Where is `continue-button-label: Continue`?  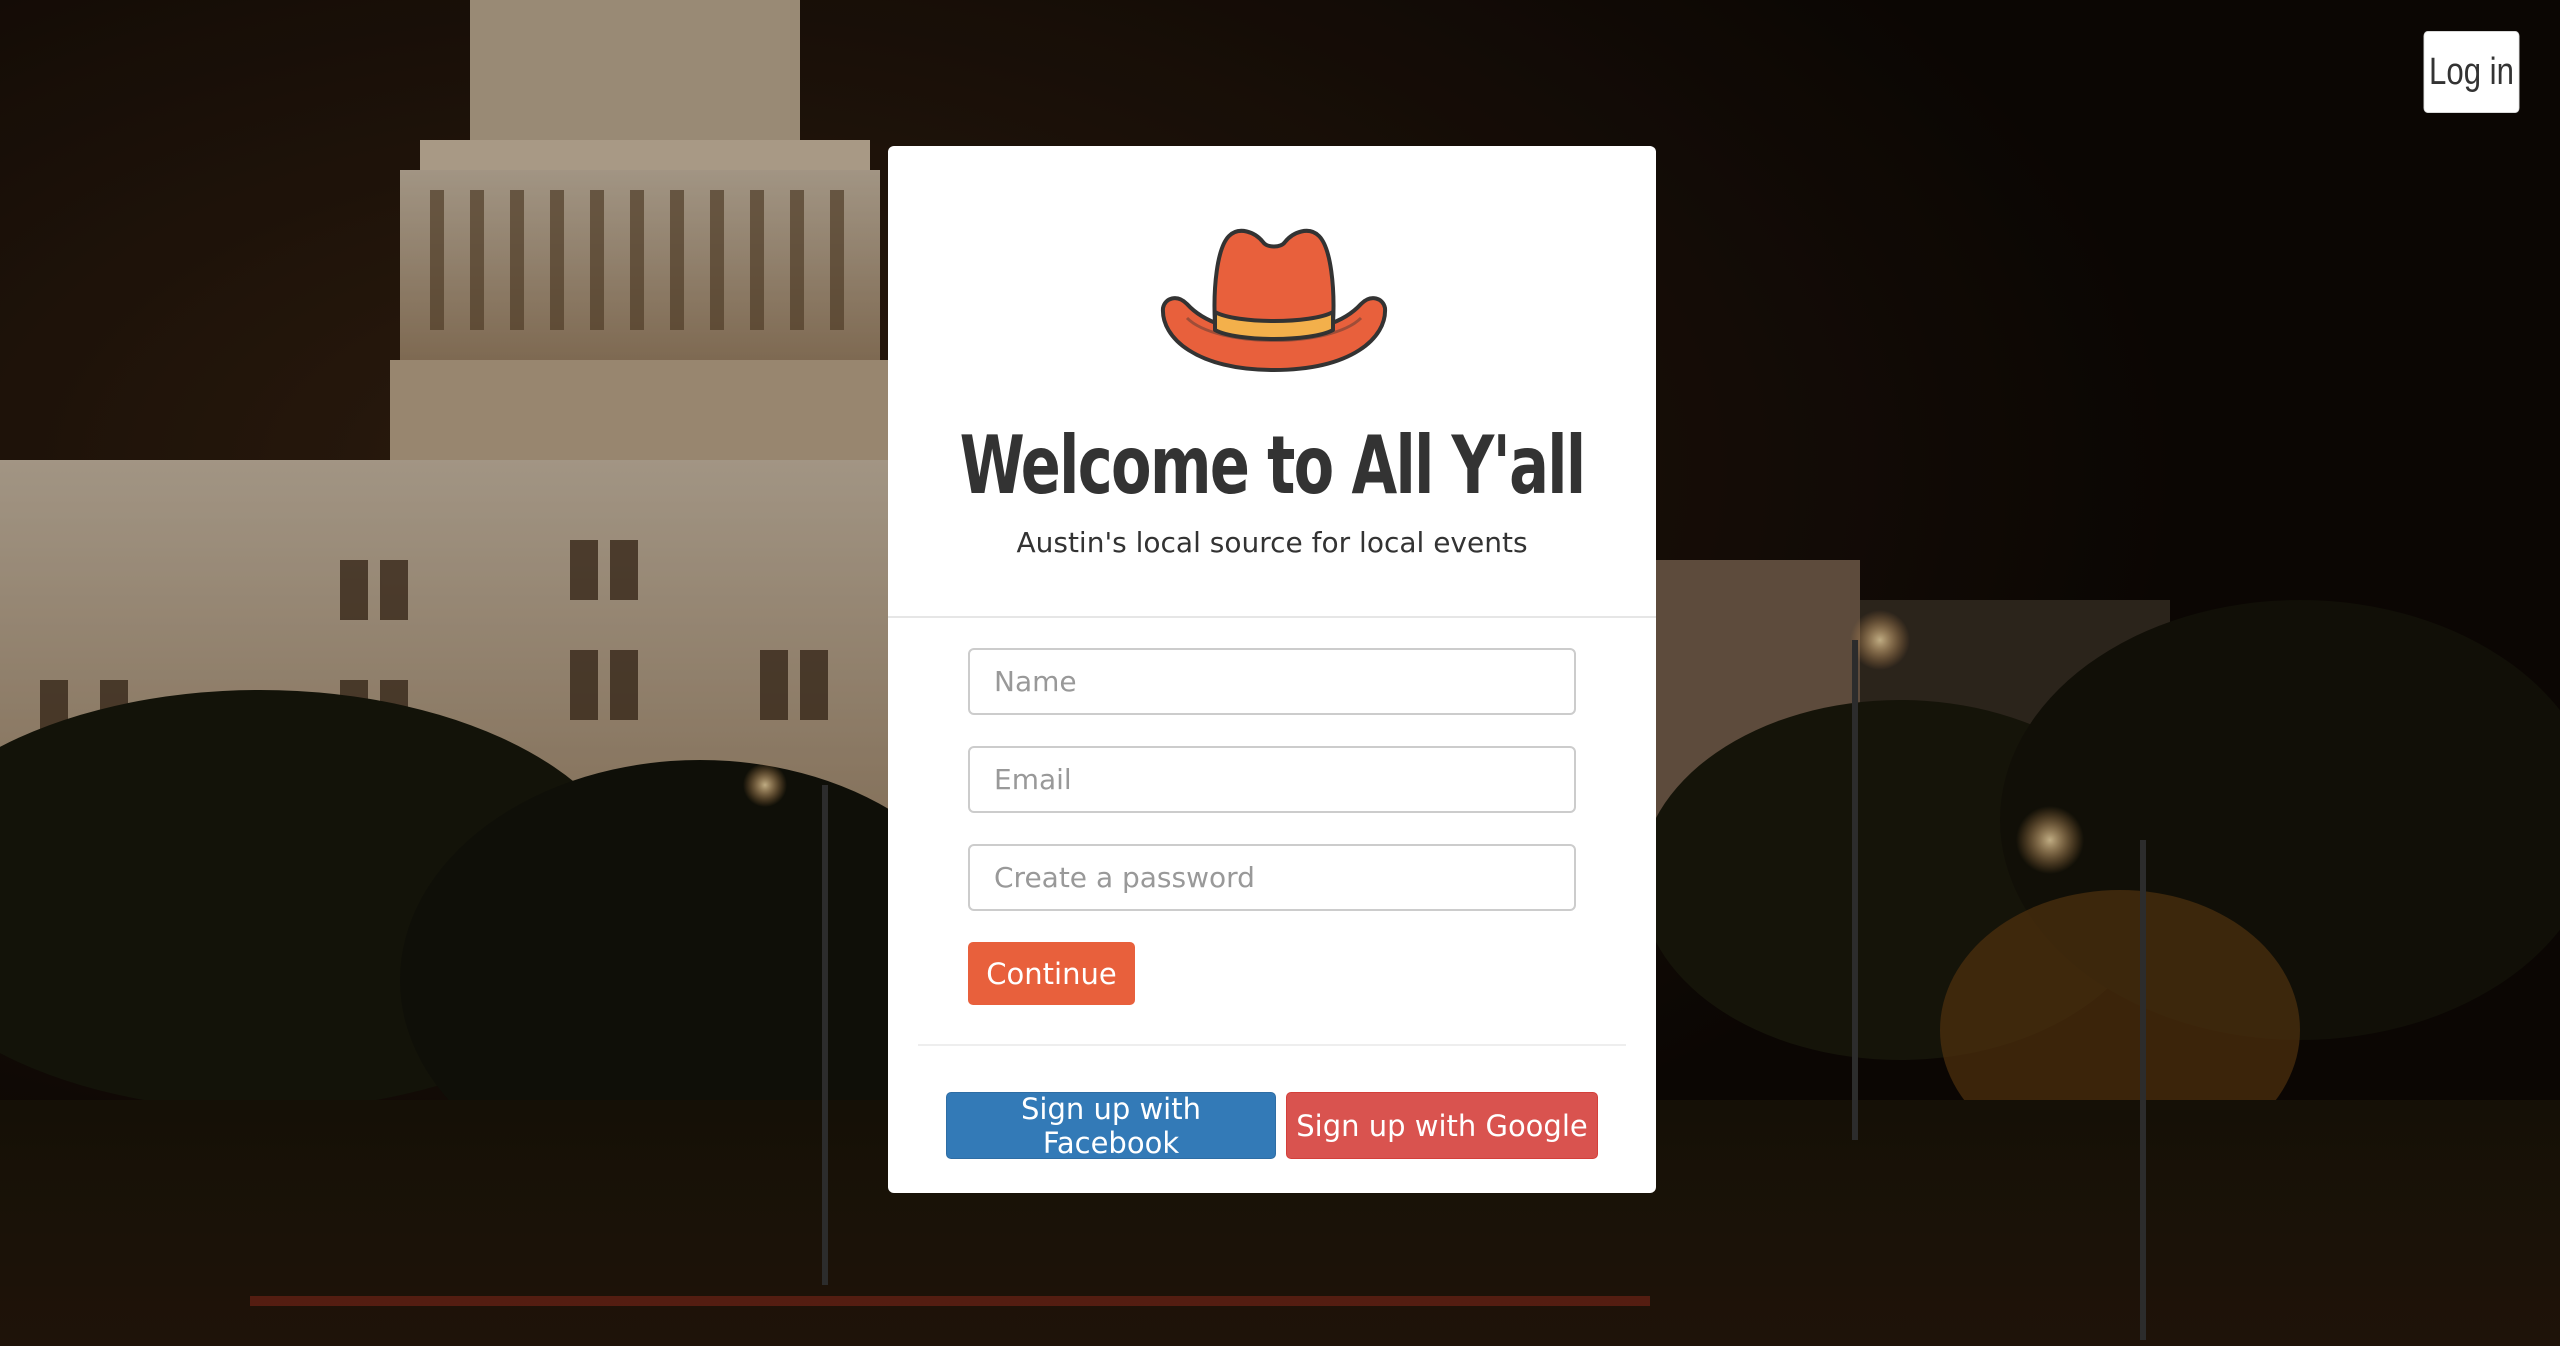 continue-button-label: Continue is located at coordinates (1051, 973).